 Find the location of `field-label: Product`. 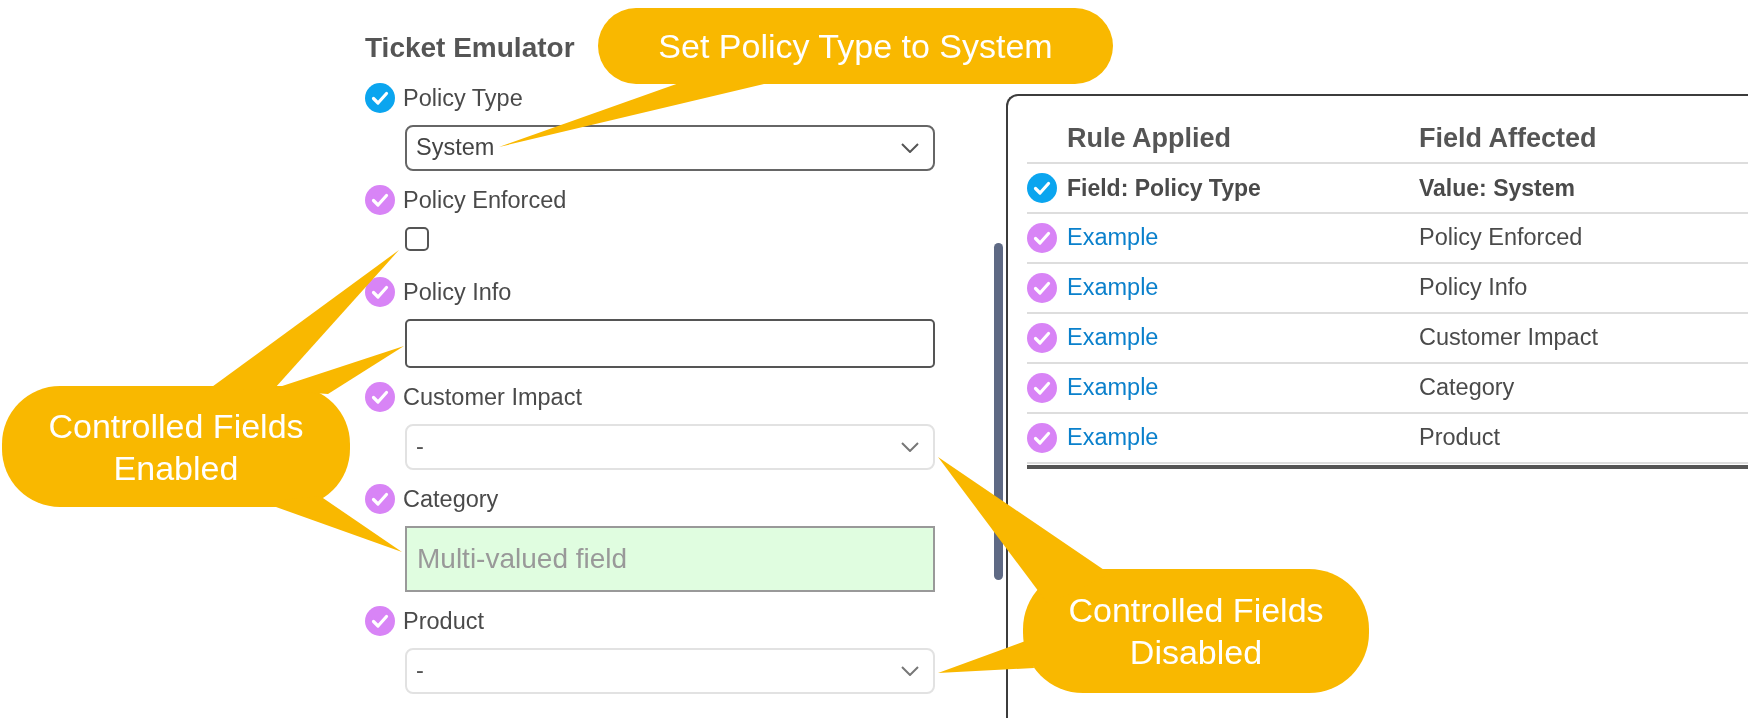

field-label: Product is located at coordinates (443, 621).